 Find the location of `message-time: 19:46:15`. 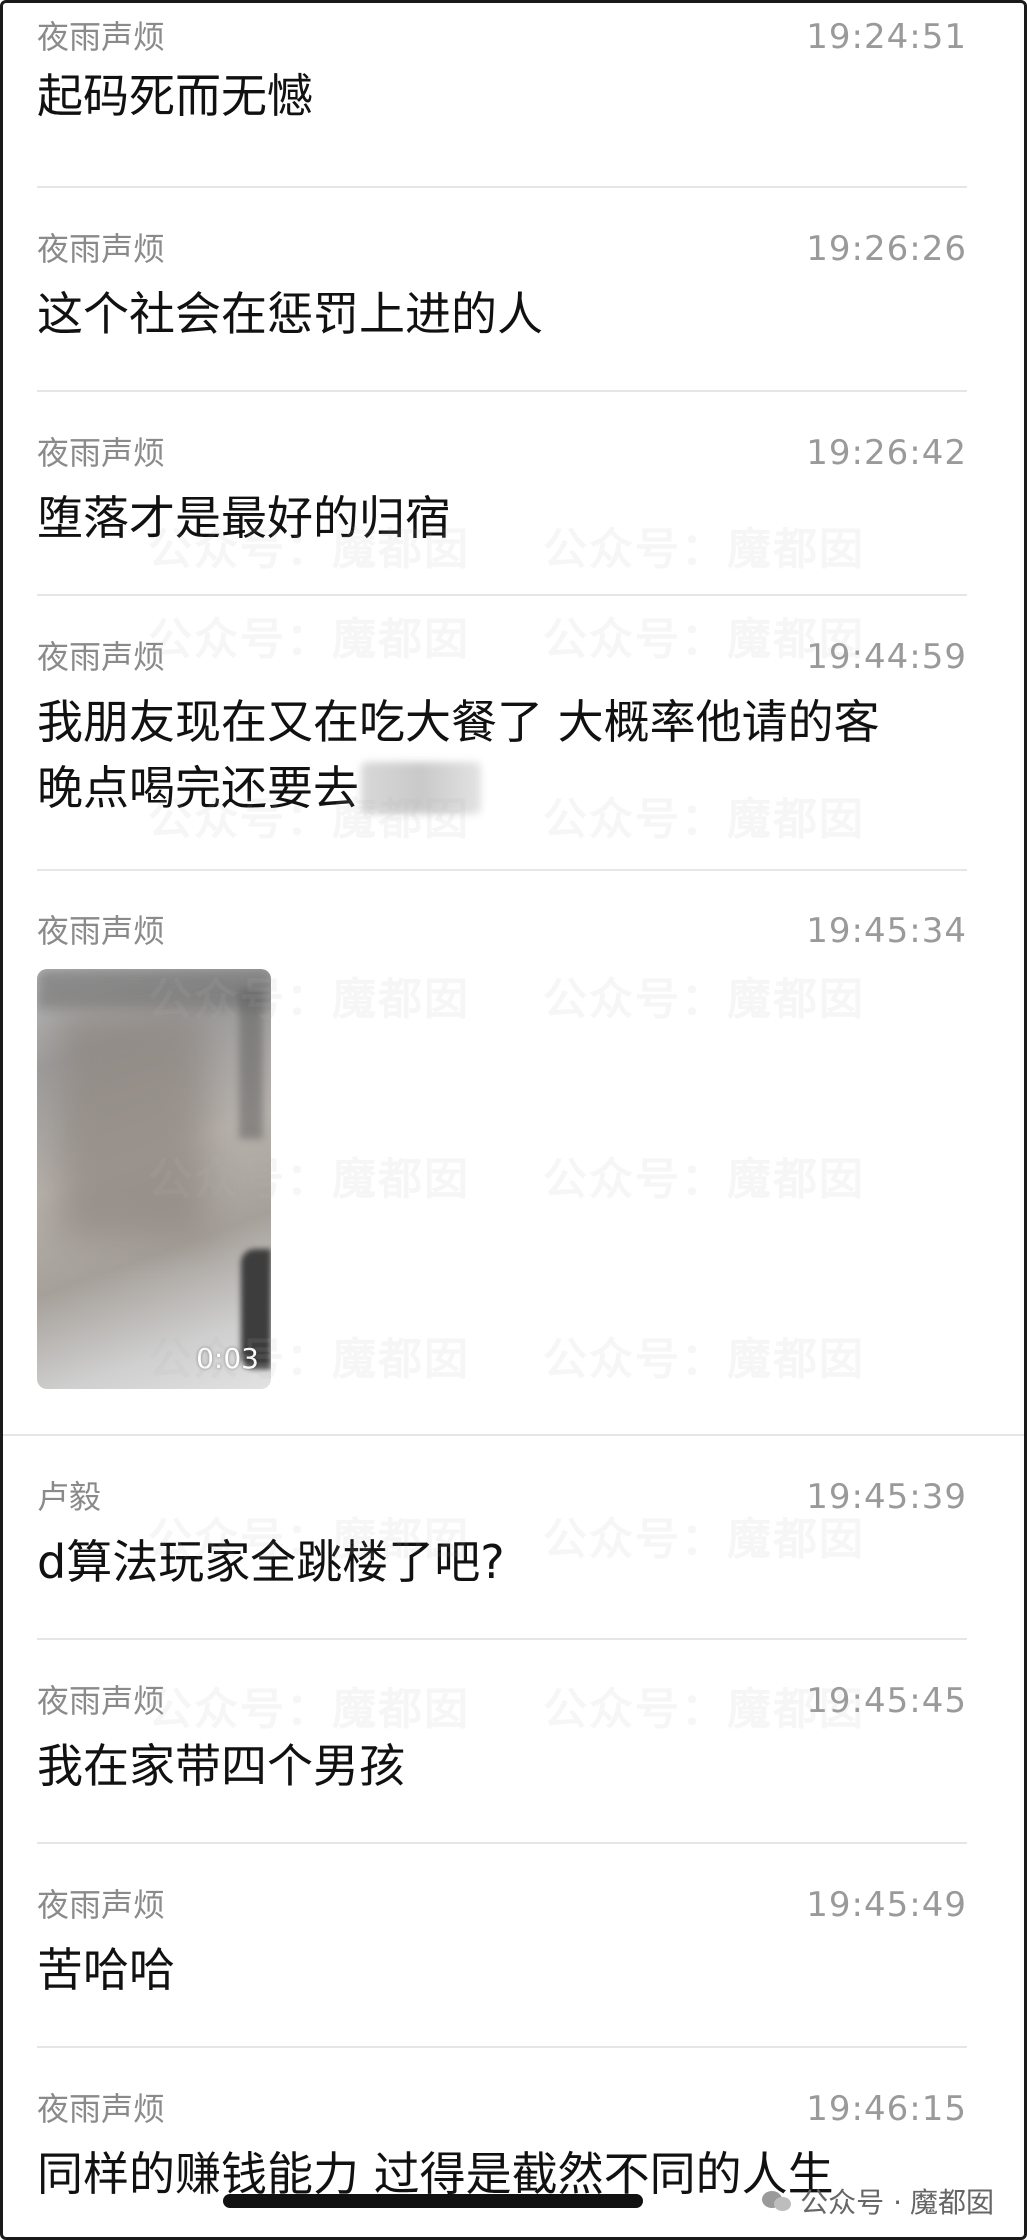

message-time: 19:46:15 is located at coordinates (886, 2109).